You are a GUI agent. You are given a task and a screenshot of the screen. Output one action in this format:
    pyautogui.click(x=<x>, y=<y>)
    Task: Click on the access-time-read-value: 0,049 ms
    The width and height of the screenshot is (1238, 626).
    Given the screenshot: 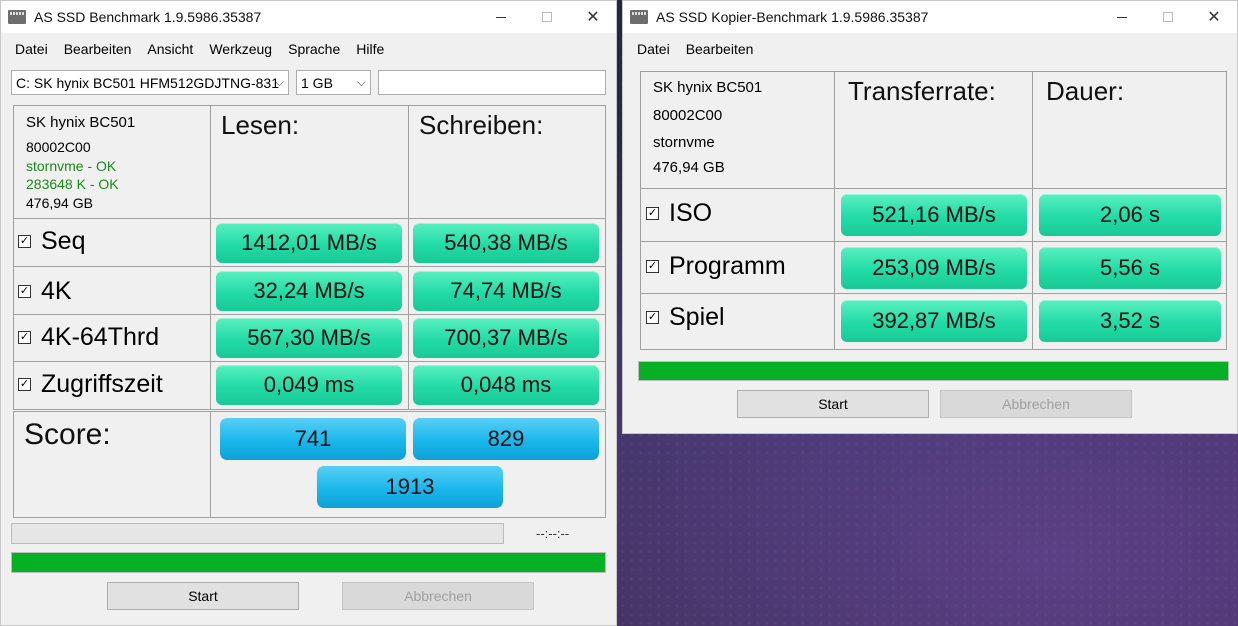 What is the action you would take?
    pyautogui.click(x=309, y=385)
    